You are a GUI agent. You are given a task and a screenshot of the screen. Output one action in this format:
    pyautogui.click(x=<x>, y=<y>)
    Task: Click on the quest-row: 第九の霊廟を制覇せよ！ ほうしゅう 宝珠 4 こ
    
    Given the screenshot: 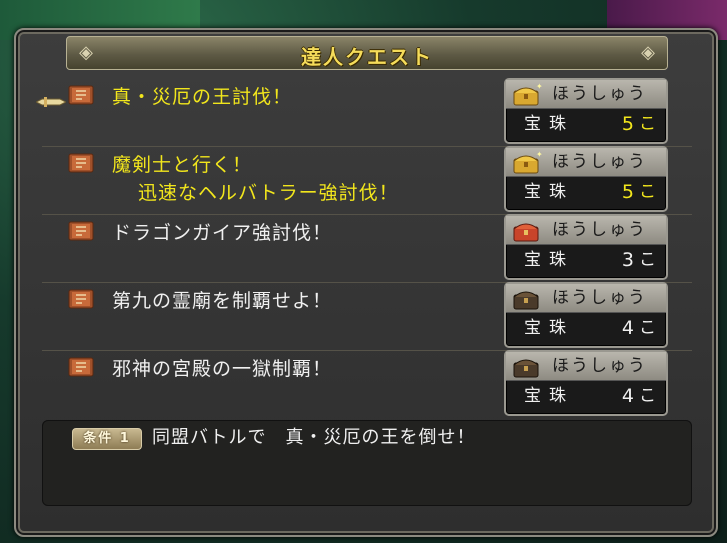 What is the action you would take?
    pyautogui.click(x=367, y=316)
    